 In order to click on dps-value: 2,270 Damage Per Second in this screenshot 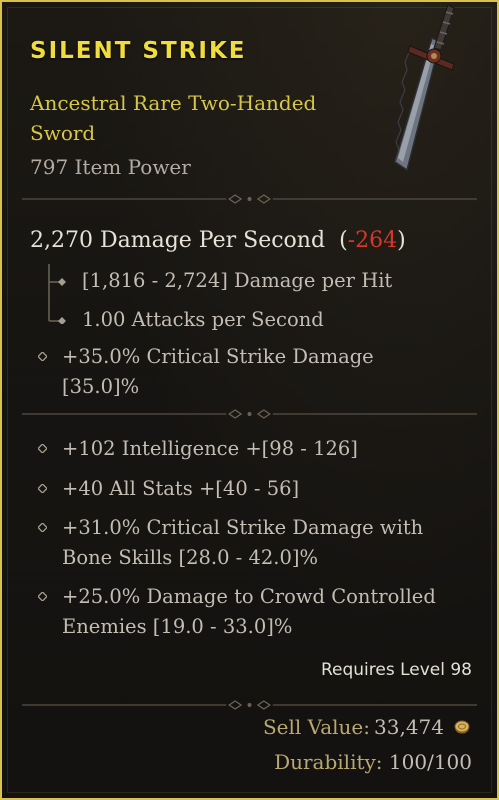, I will do `click(178, 240)`.